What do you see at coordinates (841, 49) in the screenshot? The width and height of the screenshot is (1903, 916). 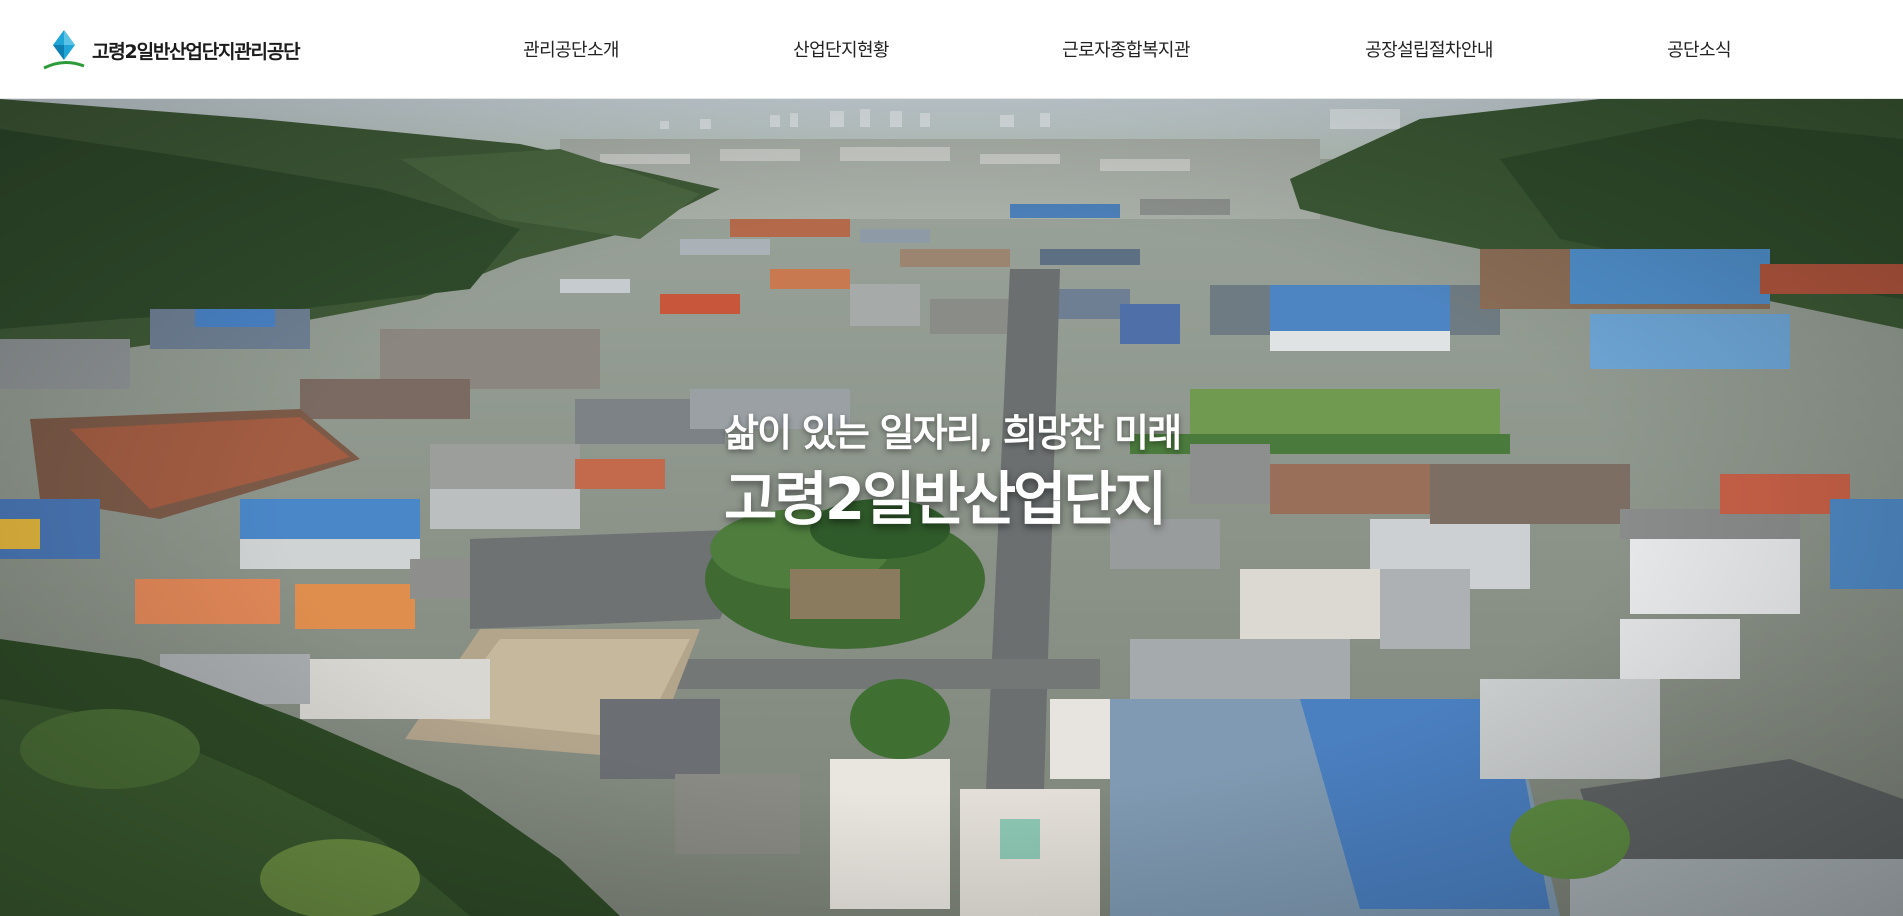 I see `nav-item-complex-status: 산업단지현황` at bounding box center [841, 49].